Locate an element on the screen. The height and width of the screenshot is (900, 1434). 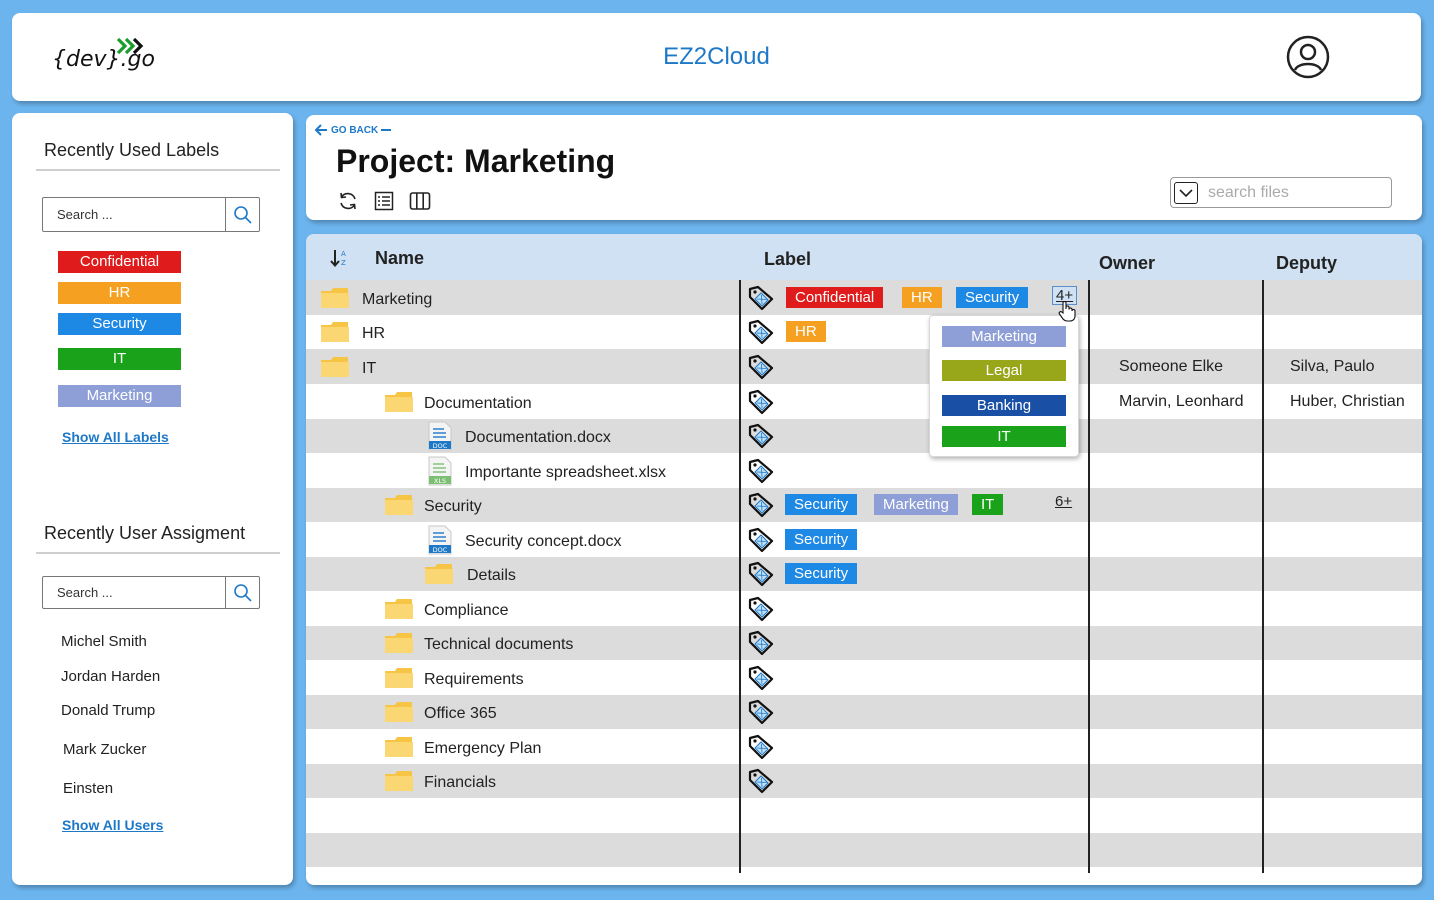
show-all-users-link: Show All Users is located at coordinates (112, 825).